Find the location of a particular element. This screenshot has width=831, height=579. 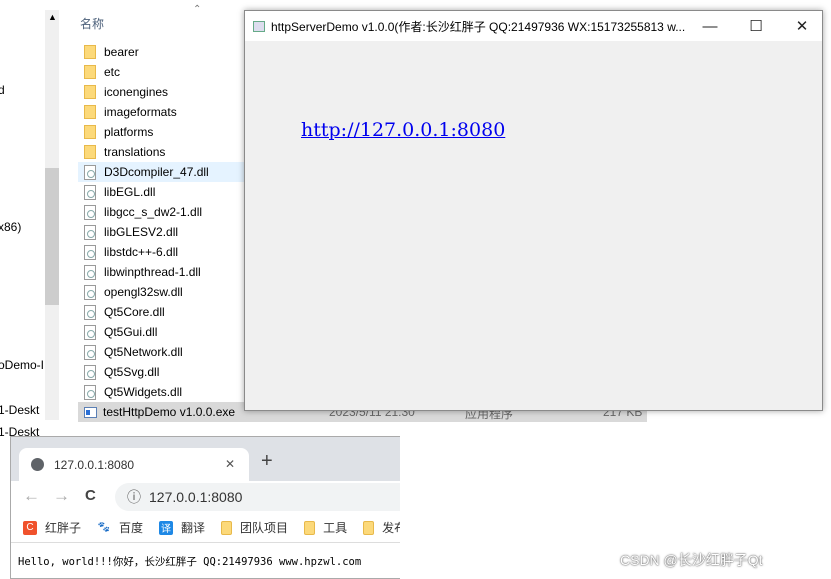

bookmarks-bar: C 红胖子 🐾 百度 译翻译 团队项目 工具 发布 is located at coordinates (205, 528).